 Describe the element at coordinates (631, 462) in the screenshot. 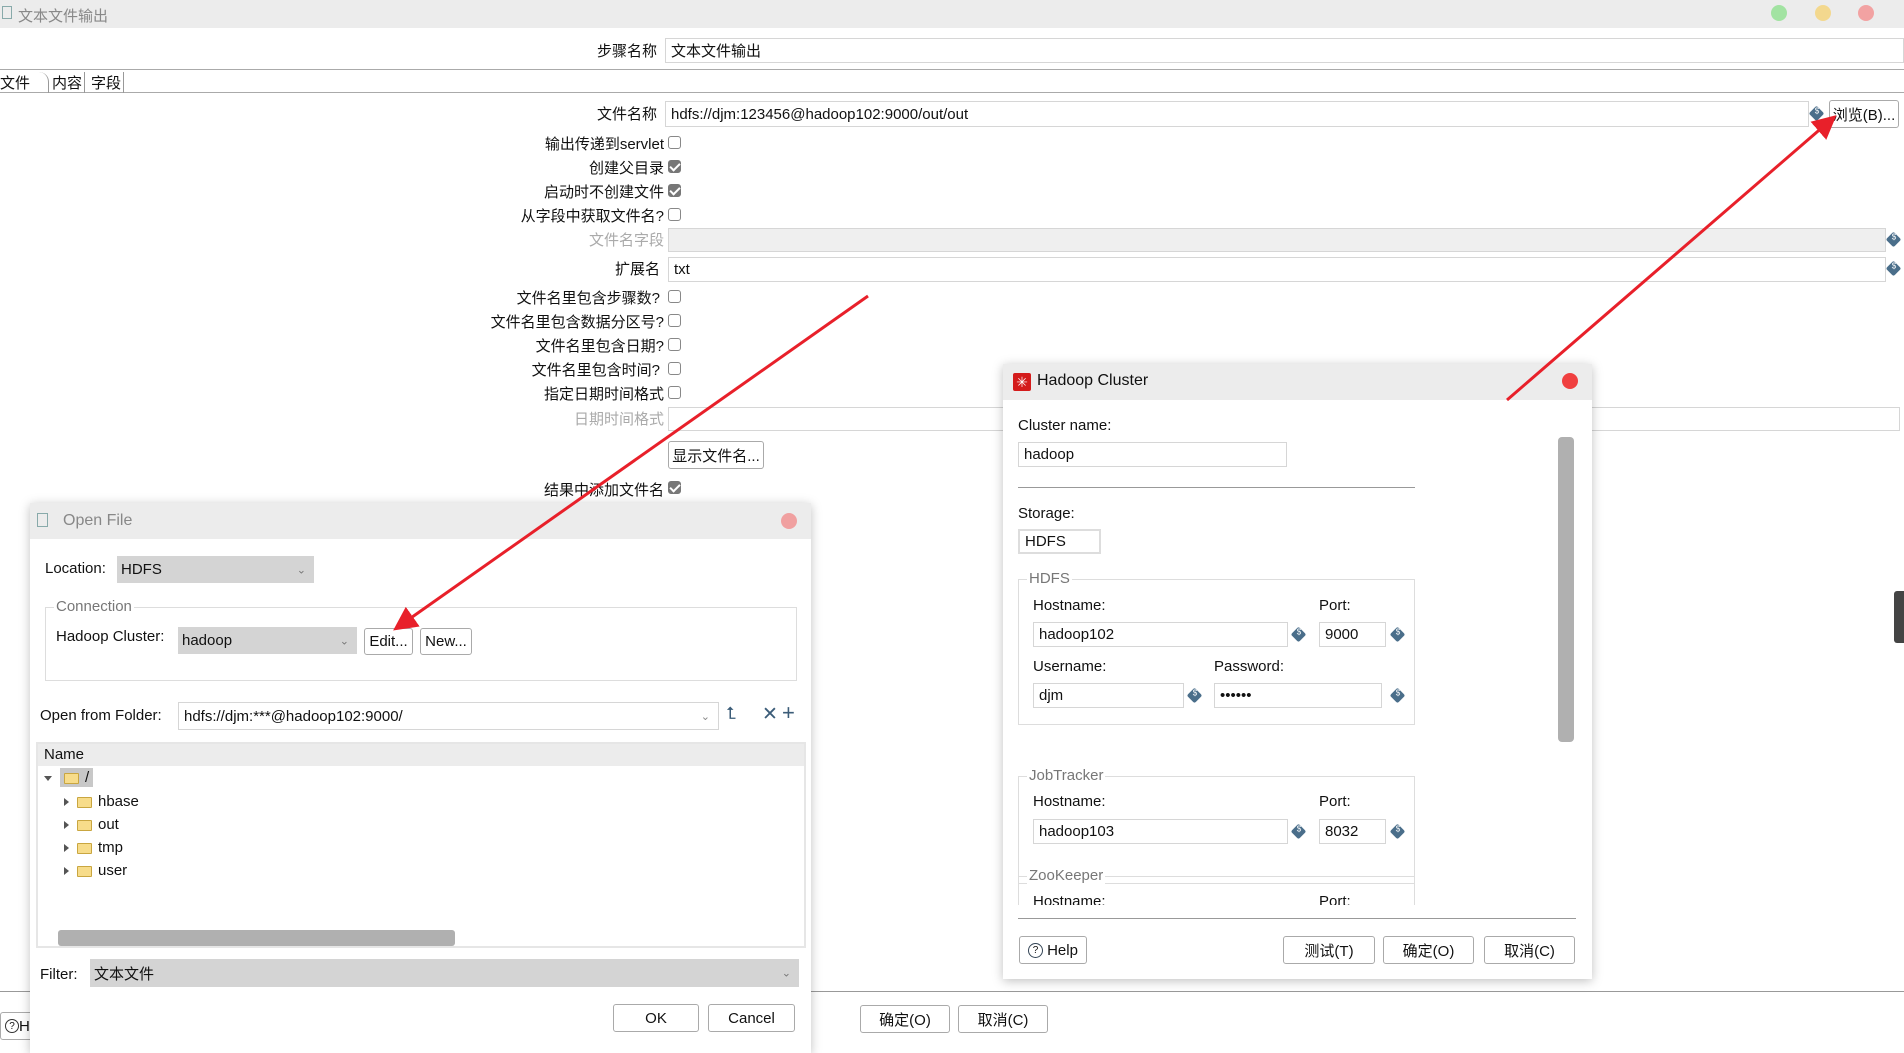

I see `arrow-to-edit-button` at that location.